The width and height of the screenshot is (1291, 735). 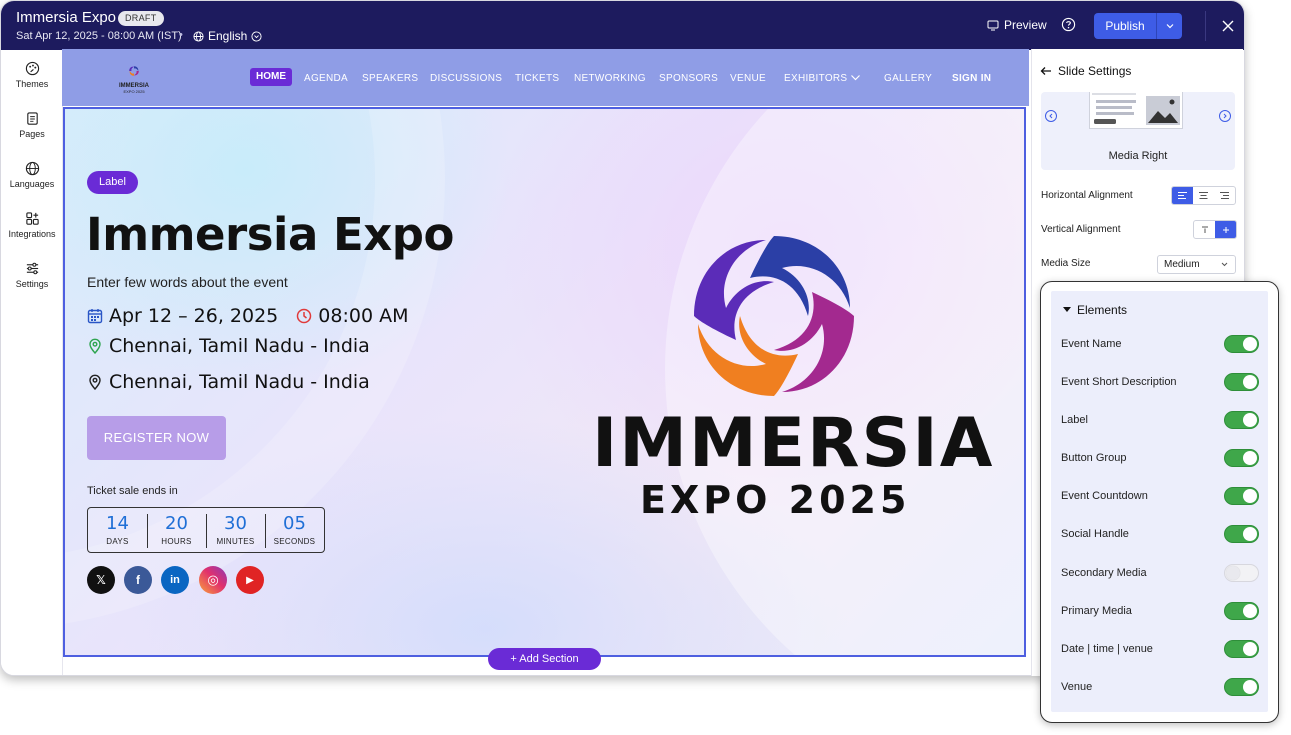 I want to click on event-countdown-toggle, so click(x=1241, y=496).